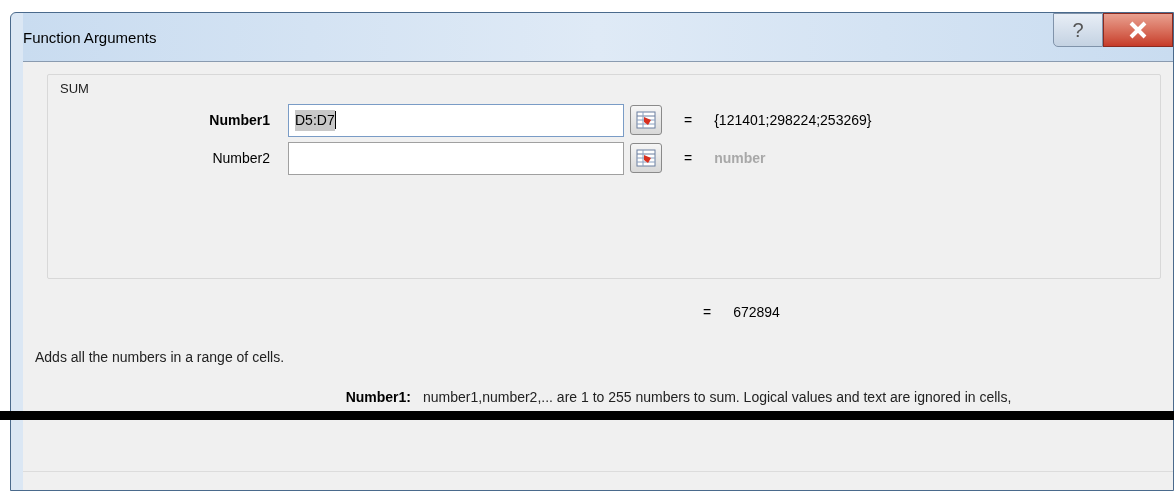 This screenshot has height=491, width=1174. What do you see at coordinates (160, 357) in the screenshot?
I see `function-description: Adds all the numbers in a range of cells.` at bounding box center [160, 357].